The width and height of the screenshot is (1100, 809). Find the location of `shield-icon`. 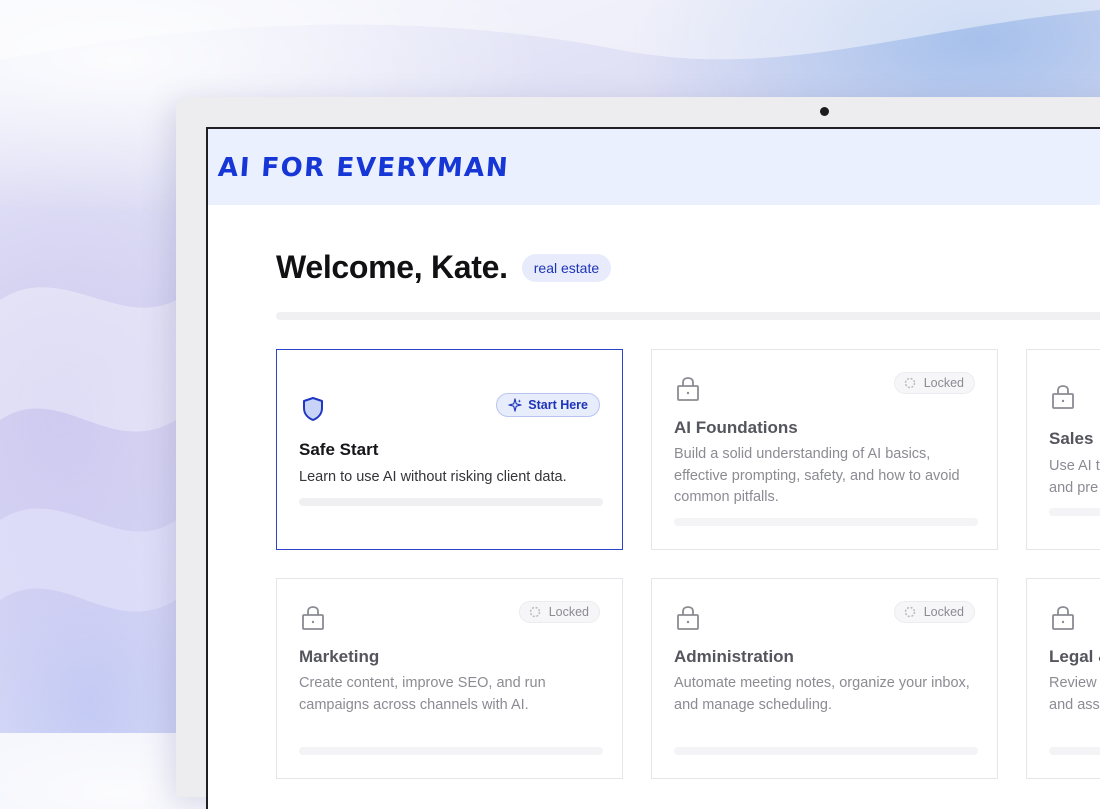

shield-icon is located at coordinates (313, 409).